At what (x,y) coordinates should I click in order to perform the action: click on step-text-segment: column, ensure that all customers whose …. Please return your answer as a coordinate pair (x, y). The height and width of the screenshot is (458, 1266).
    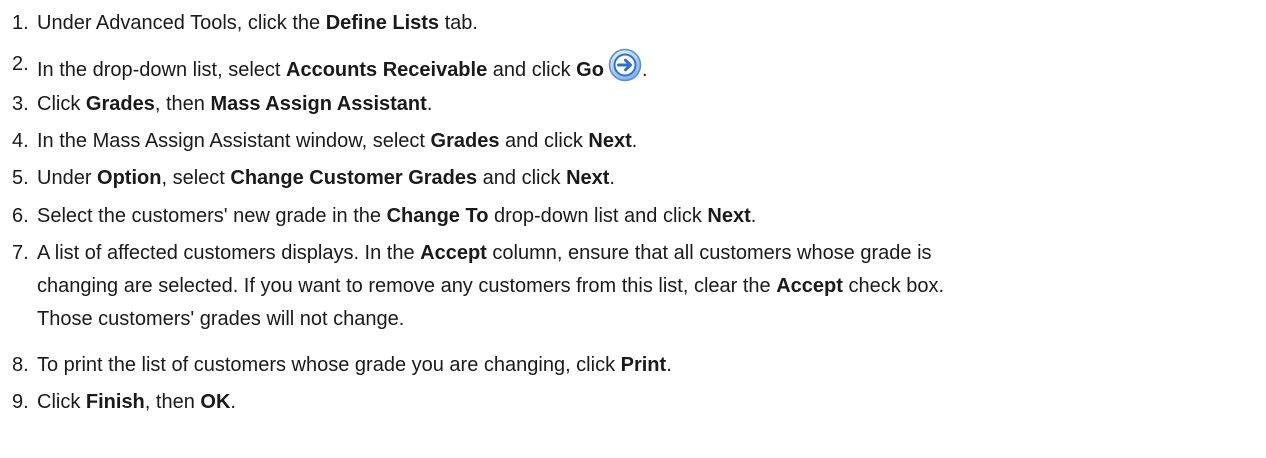
    Looking at the image, I should click on (709, 253).